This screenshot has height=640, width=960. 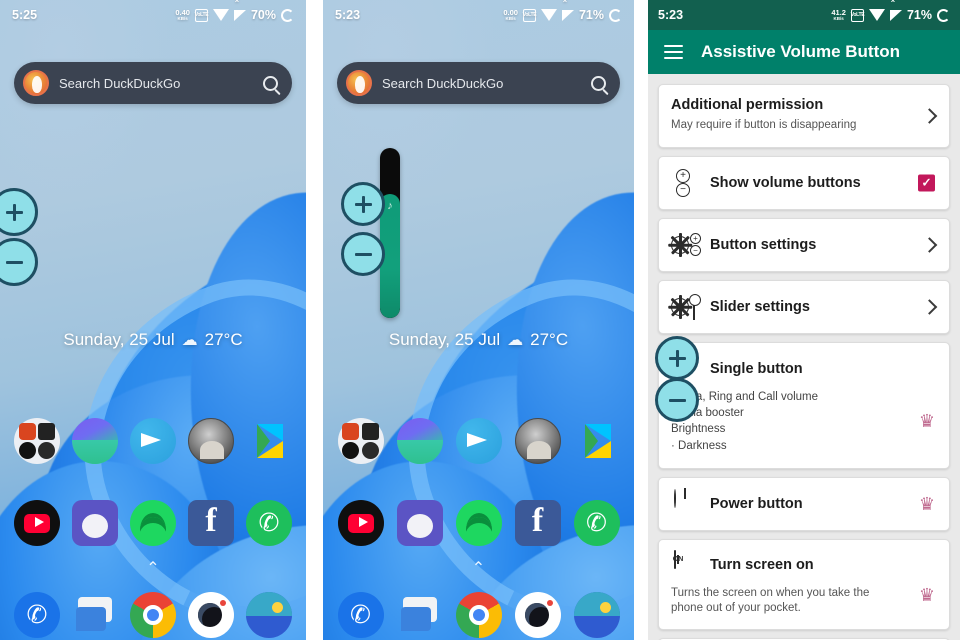 What do you see at coordinates (747, 105) in the screenshot?
I see `card-title: Additional permission` at bounding box center [747, 105].